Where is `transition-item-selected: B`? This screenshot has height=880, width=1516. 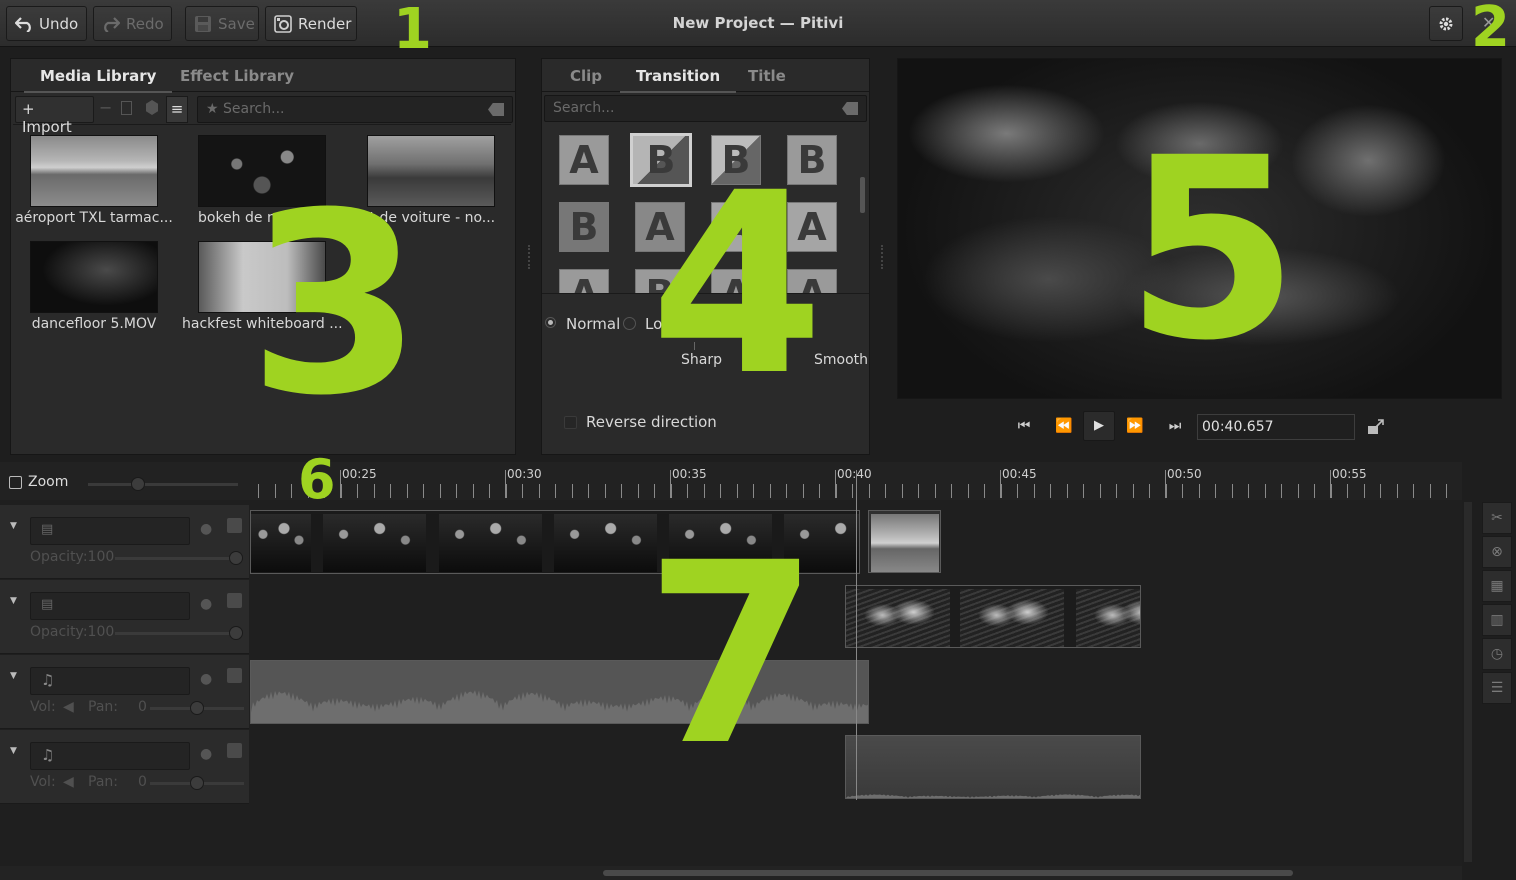 transition-item-selected: B is located at coordinates (661, 160).